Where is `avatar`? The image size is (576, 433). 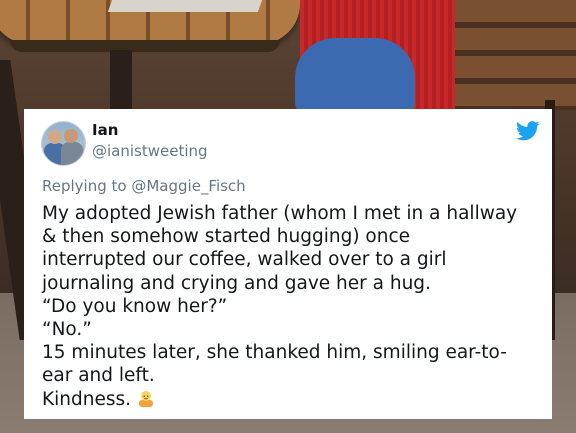 avatar is located at coordinates (63, 143).